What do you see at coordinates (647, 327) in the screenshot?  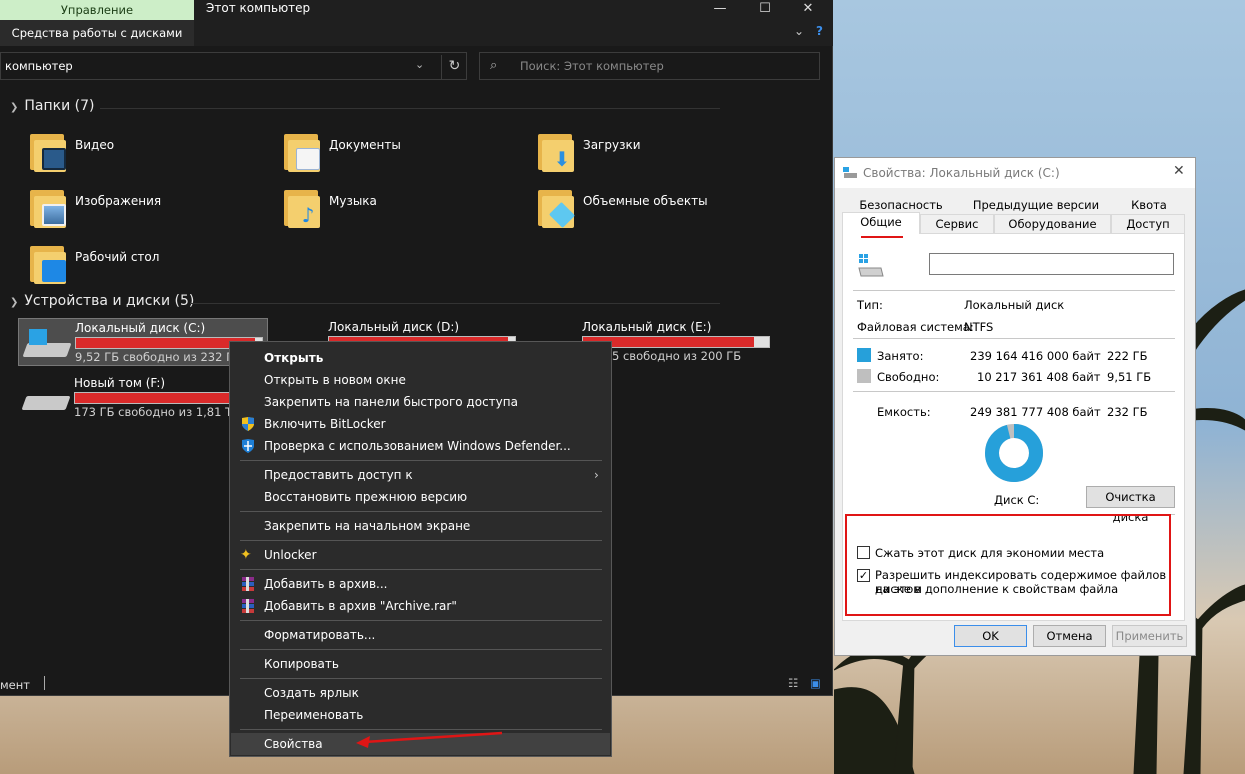 I see `drive-name: Локальный диск (E:)` at bounding box center [647, 327].